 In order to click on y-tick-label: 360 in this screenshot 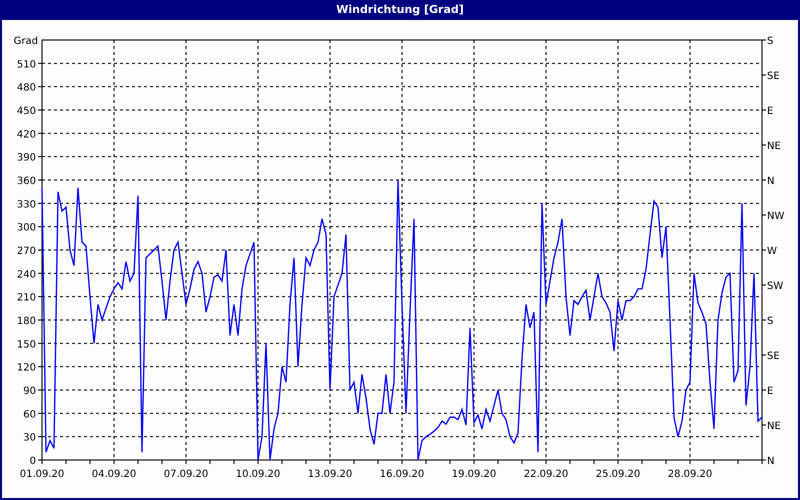, I will do `click(26, 181)`.